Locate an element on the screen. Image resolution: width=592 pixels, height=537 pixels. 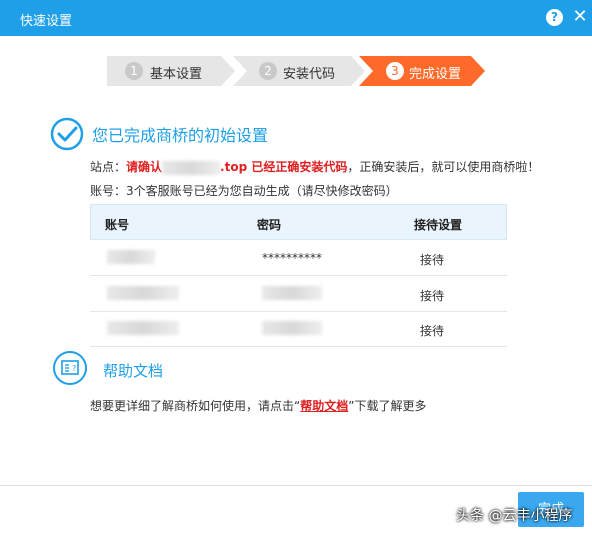
site-prefix: 站点： is located at coordinates (108, 167).